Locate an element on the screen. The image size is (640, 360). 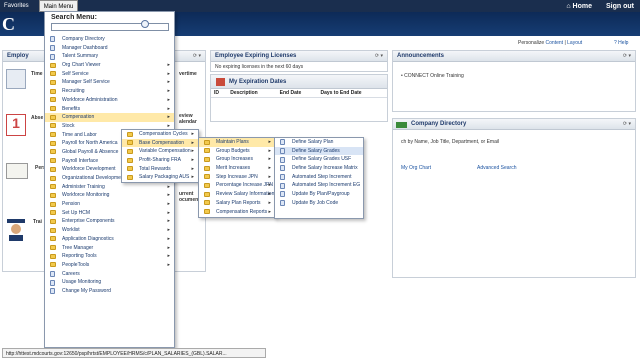
menu-item: Org Chart Viewer ▸ is located at coordinates (109, 65).